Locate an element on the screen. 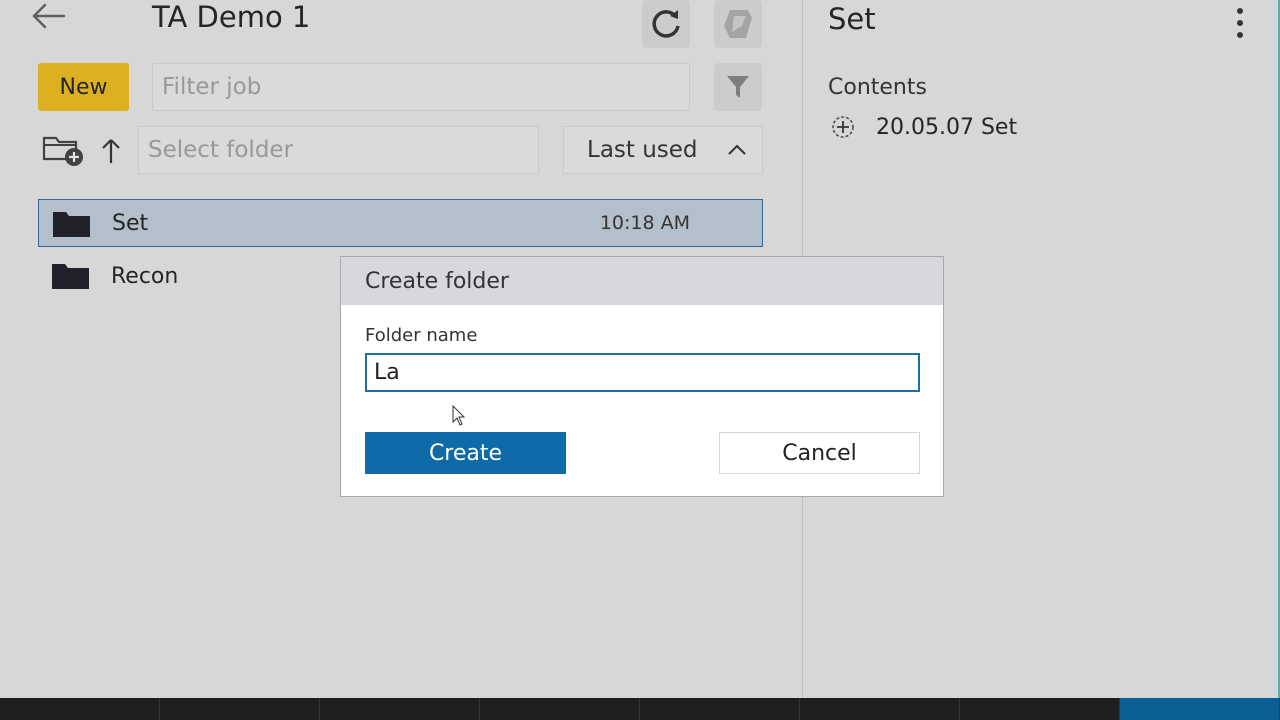  folder-name-input is located at coordinates (642, 372).